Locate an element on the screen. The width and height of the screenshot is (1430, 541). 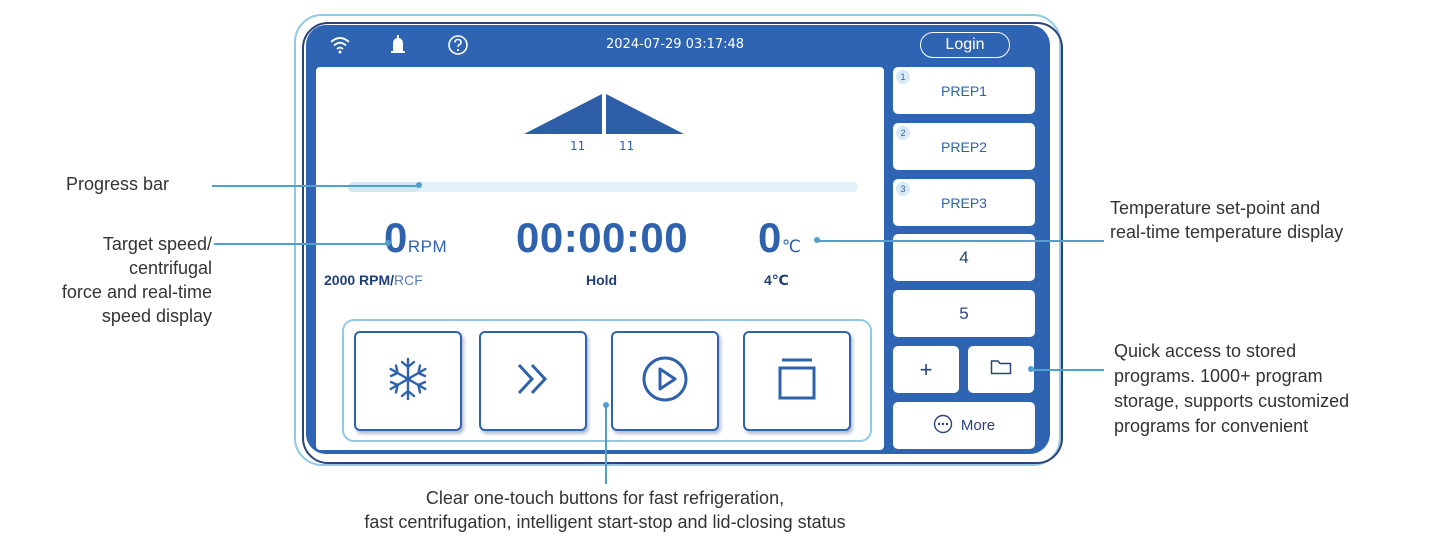
callout-line-programs is located at coordinates (1068, 370).